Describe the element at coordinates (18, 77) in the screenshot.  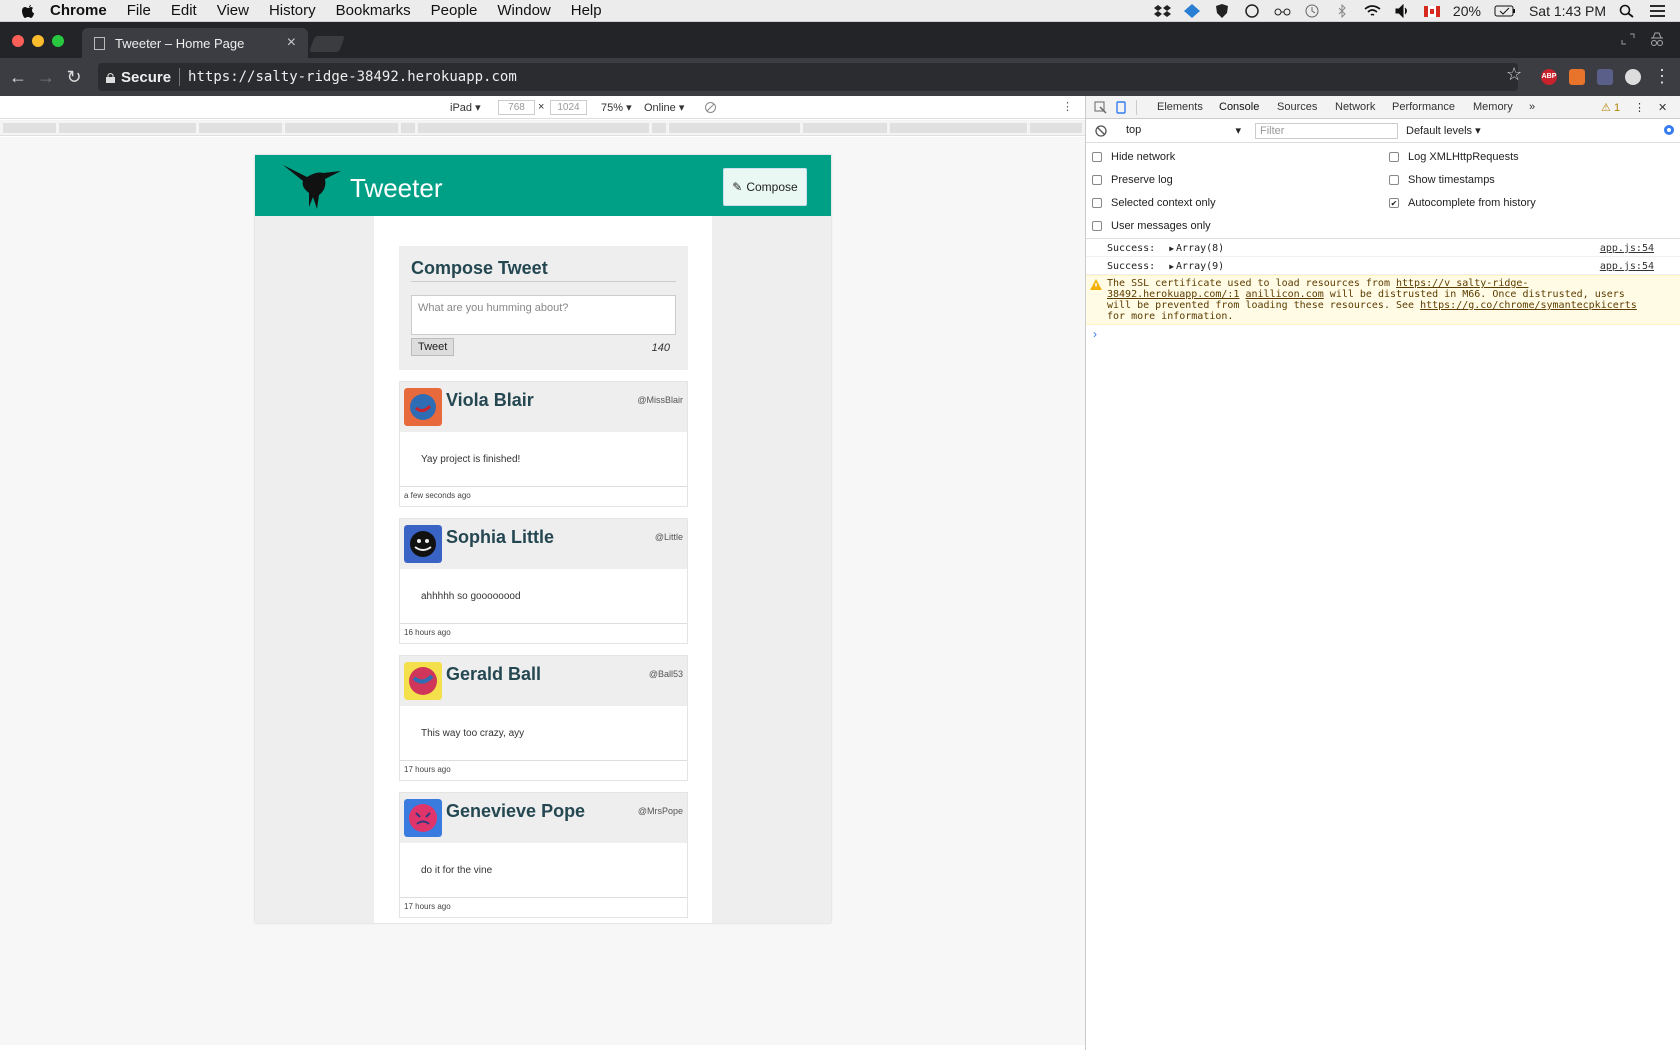
I see `back-arrow-icon: ←` at that location.